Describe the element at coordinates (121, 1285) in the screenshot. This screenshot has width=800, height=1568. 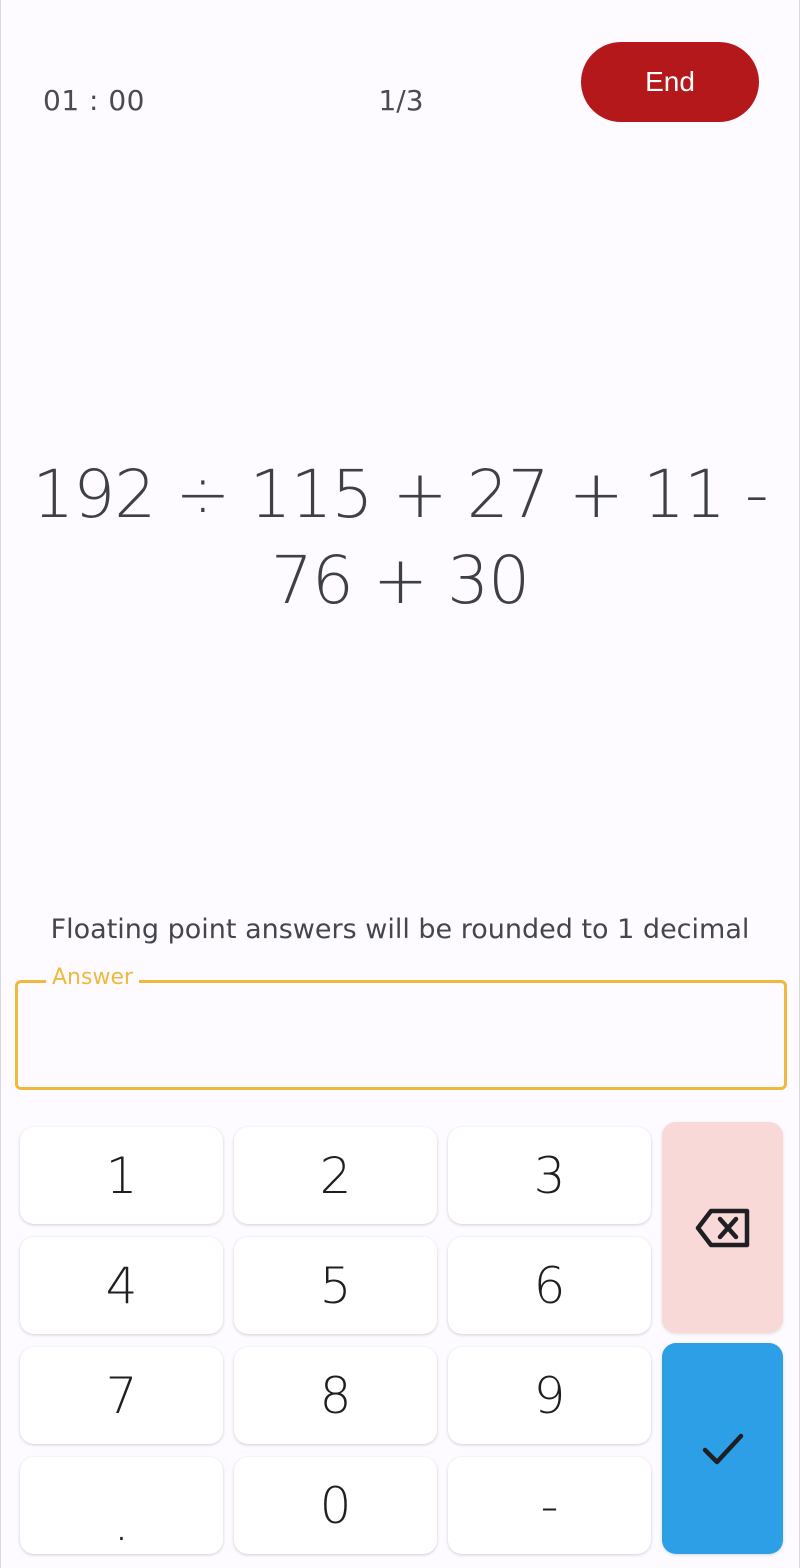
I see `key-4: 4` at that location.